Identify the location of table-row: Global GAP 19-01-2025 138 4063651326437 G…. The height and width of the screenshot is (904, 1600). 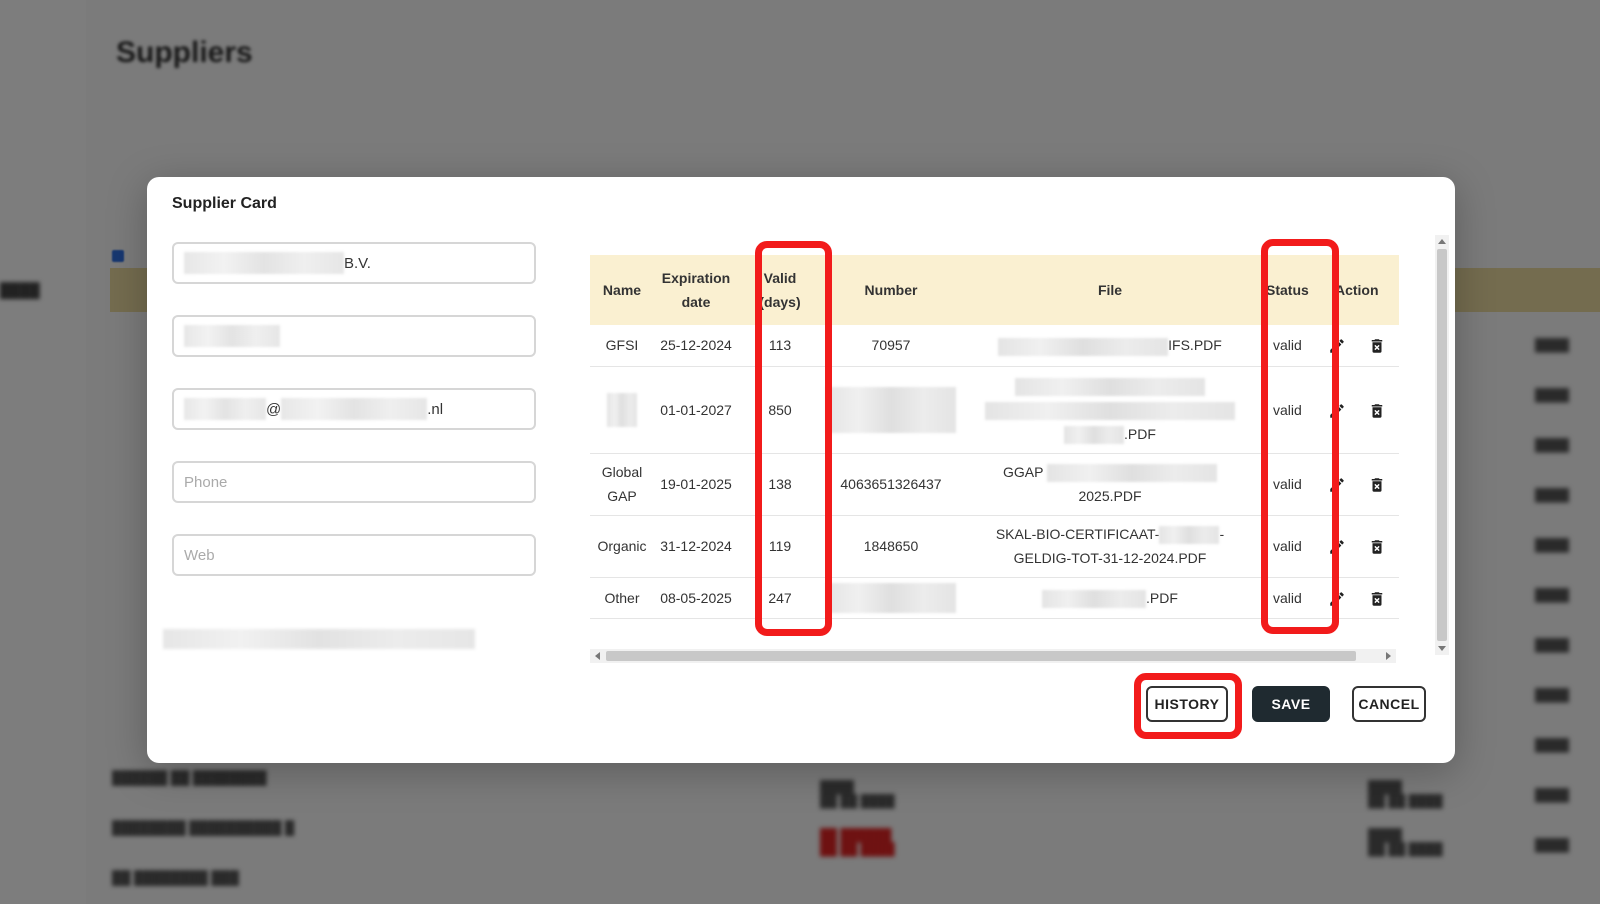
(994, 484).